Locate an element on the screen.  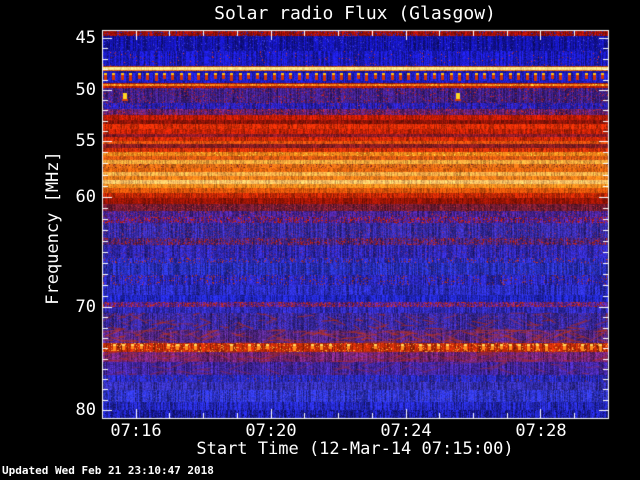
x-tick-label: 07:20 is located at coordinates (271, 431).